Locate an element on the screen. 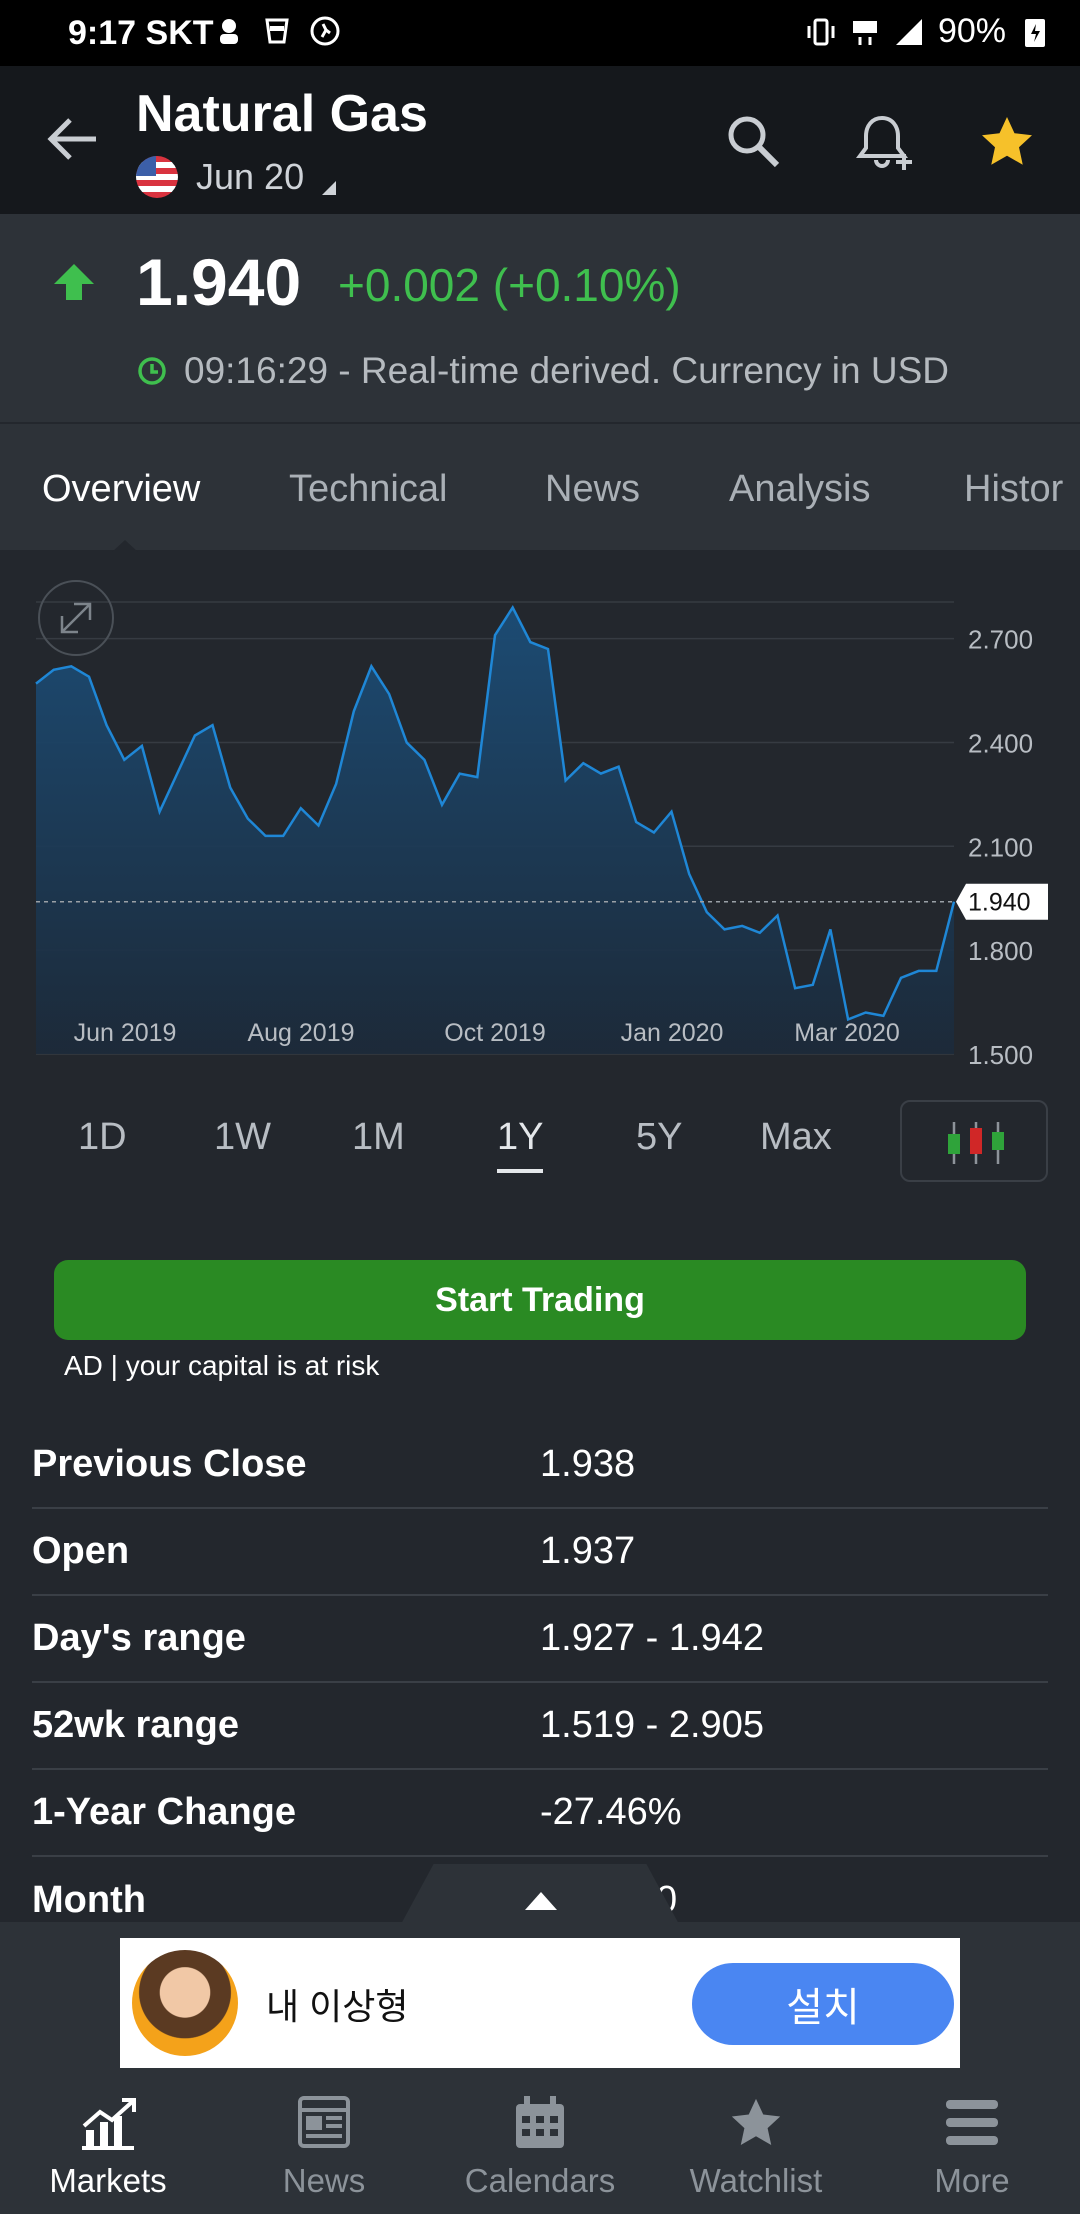 The height and width of the screenshot is (2214, 1080). range-1m: 1M is located at coordinates (378, 1137).